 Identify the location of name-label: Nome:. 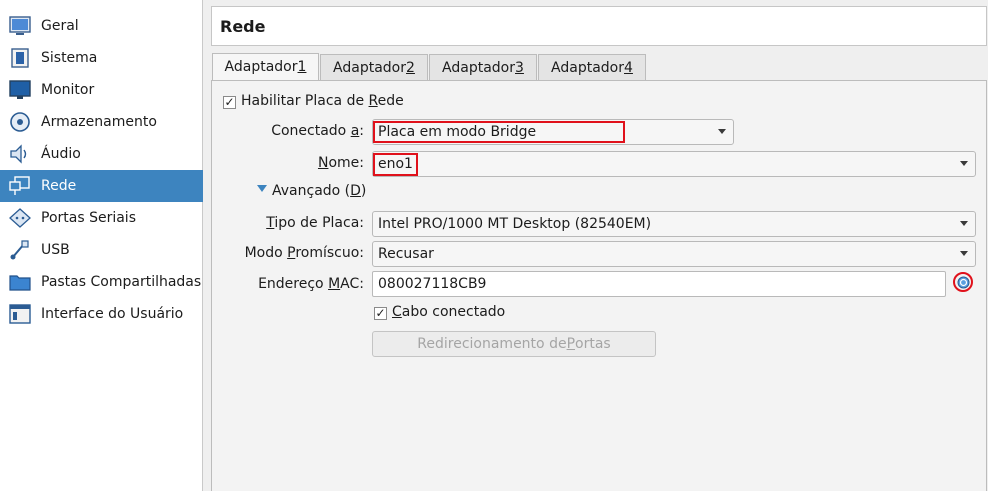
(340, 163).